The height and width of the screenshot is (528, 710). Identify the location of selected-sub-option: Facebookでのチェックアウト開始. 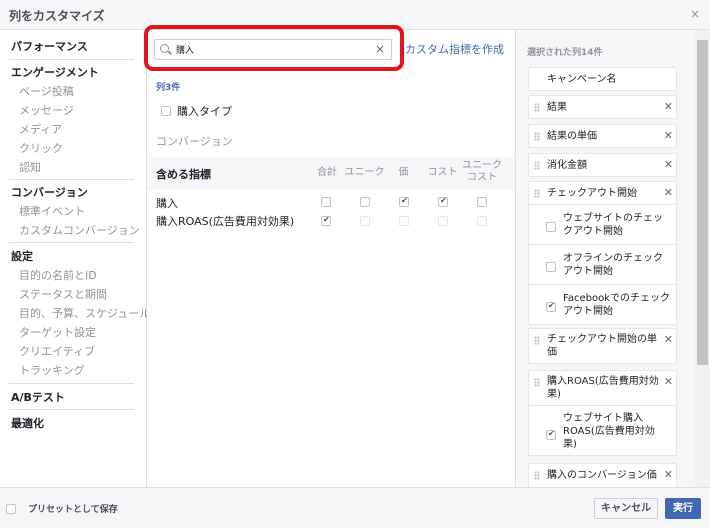
(602, 305).